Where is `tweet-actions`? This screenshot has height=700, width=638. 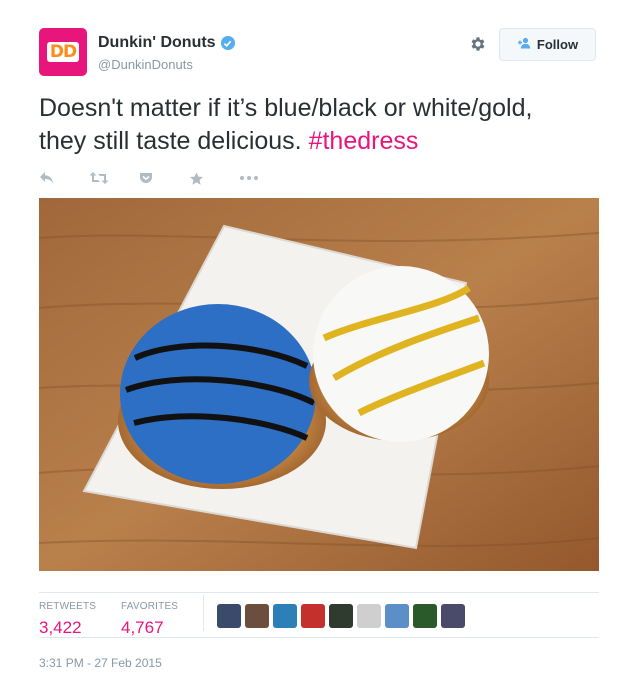 tweet-actions is located at coordinates (164, 178).